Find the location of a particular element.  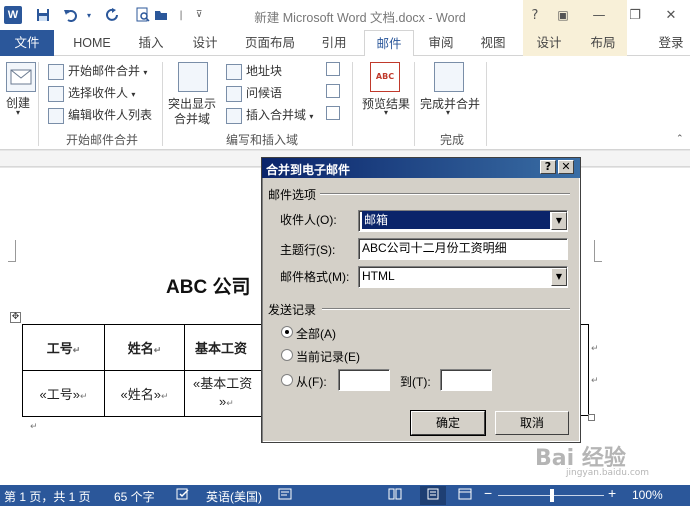

merge-field-cell: «姓名»↵ is located at coordinates (144, 393).